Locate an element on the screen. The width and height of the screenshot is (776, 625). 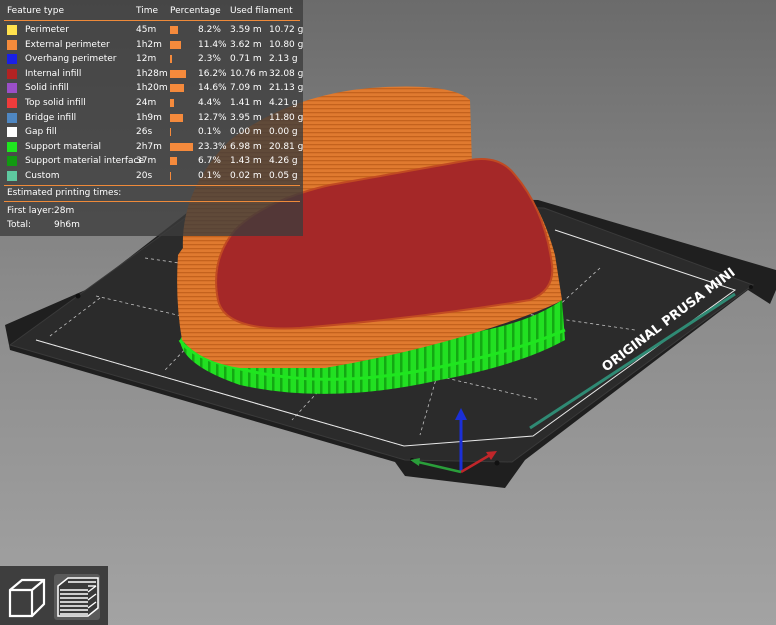
total-value: 9h6m is located at coordinates (67, 225).